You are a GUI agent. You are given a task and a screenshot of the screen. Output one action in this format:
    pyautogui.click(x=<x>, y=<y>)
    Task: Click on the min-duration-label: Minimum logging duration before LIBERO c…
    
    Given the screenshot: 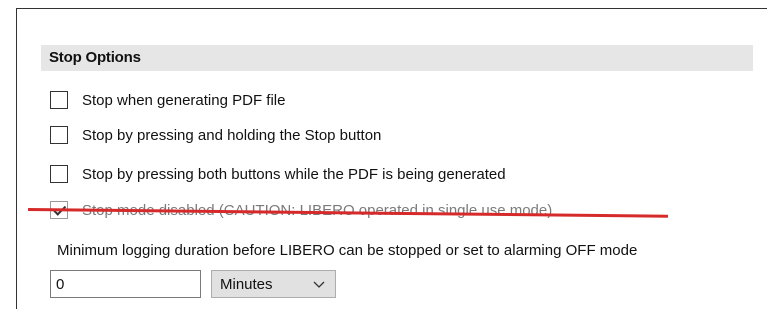 What is the action you would take?
    pyautogui.click(x=347, y=250)
    